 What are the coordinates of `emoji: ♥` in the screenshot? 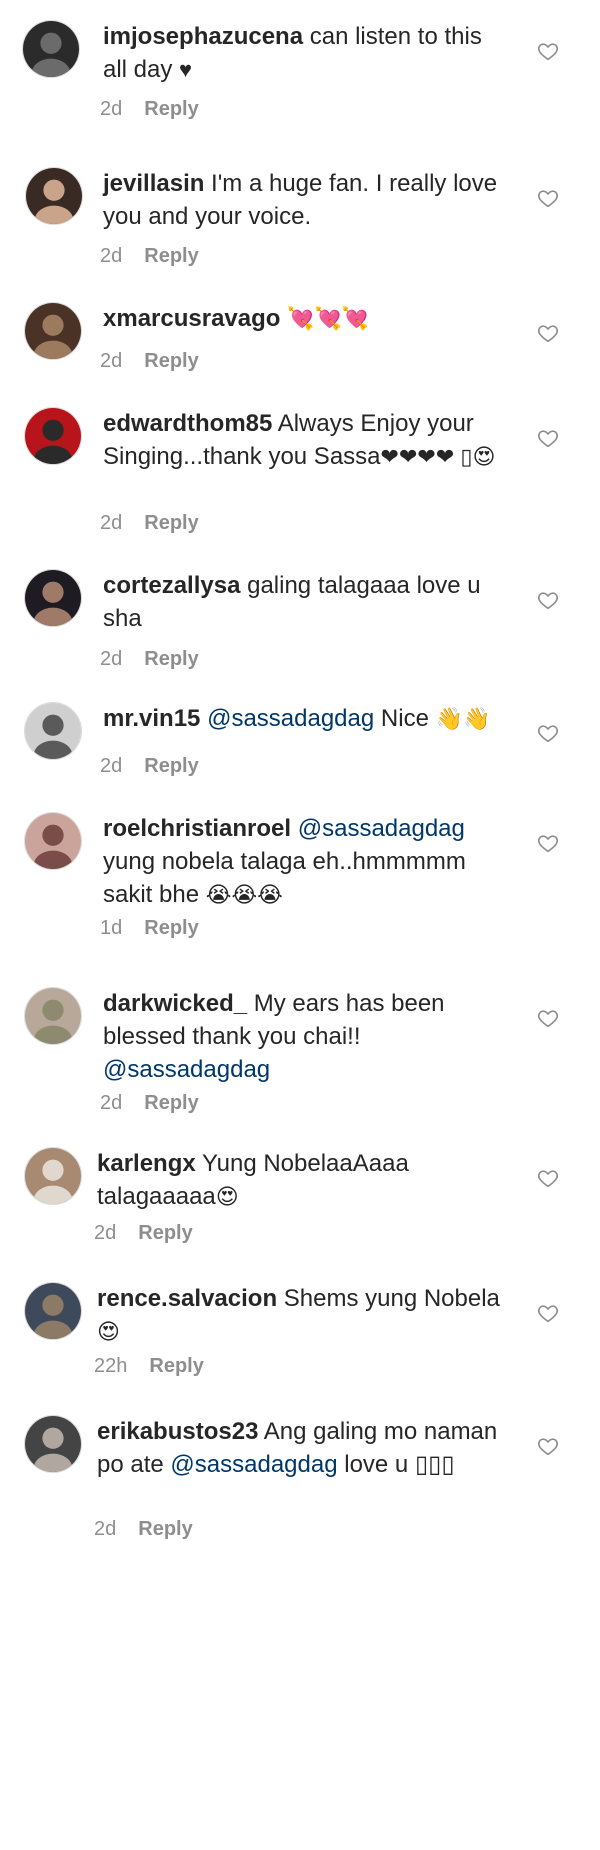 It's located at (186, 69).